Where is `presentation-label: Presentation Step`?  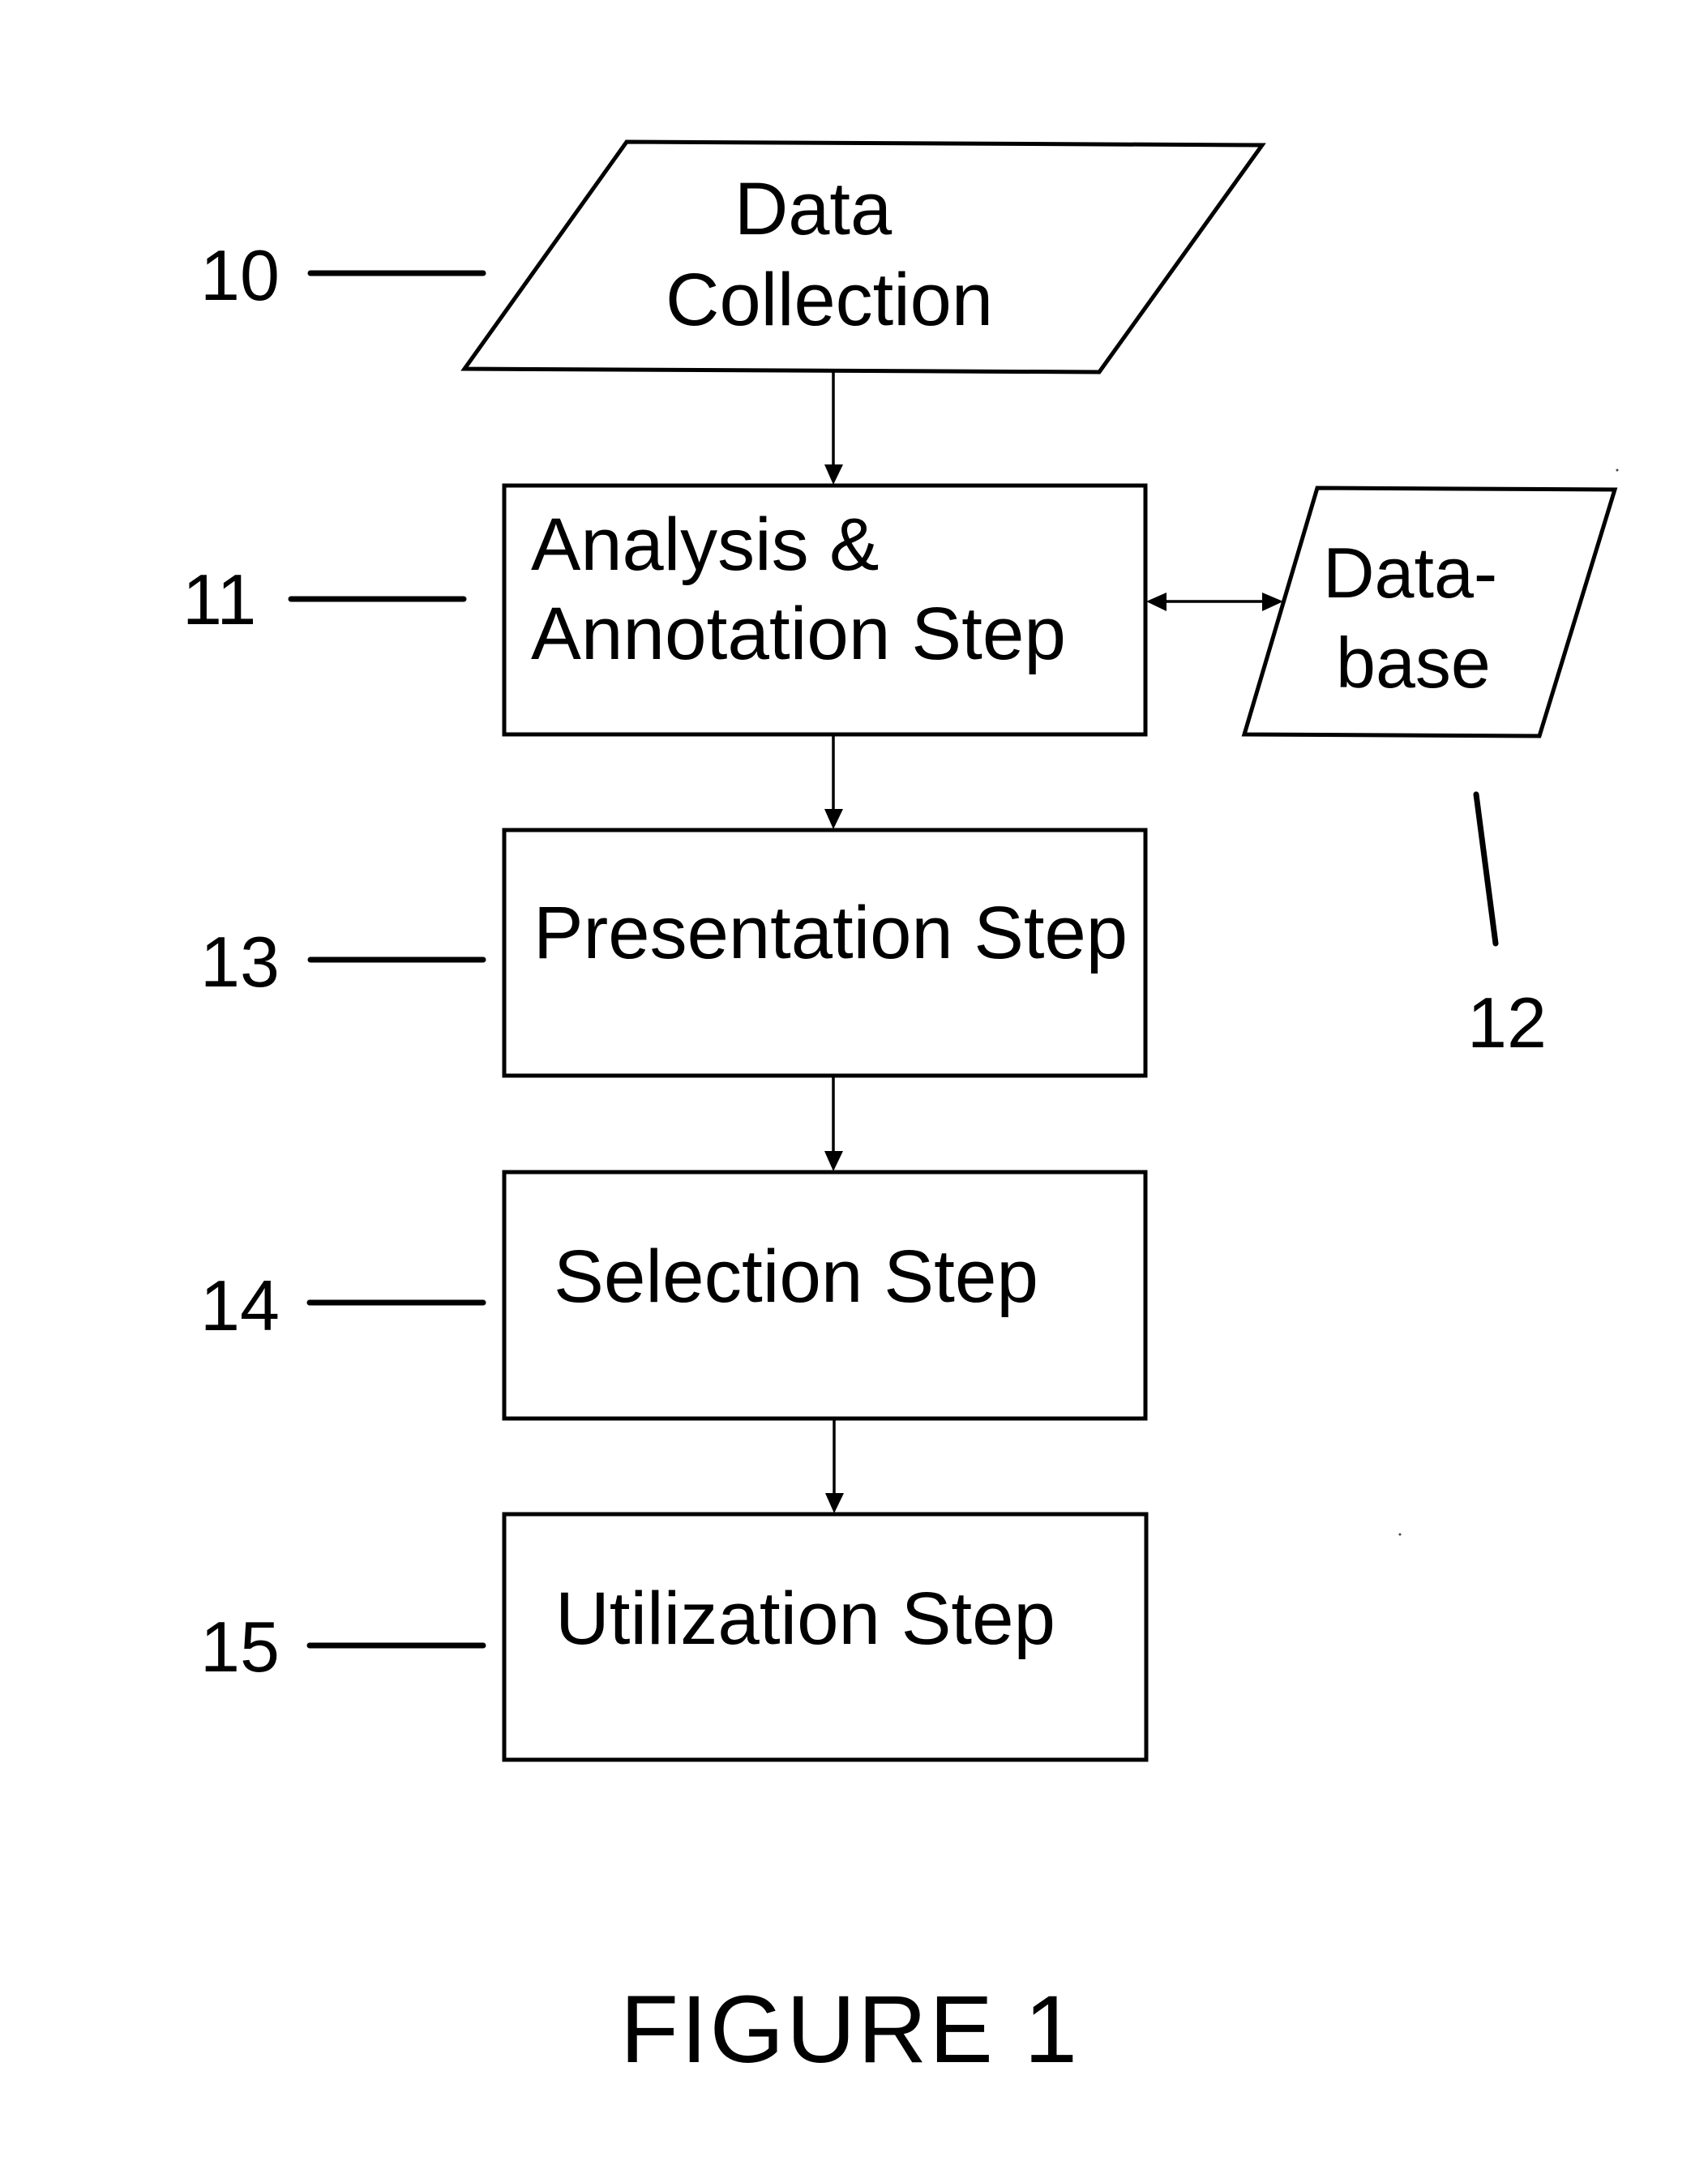
presentation-label: Presentation Step is located at coordinates (830, 933).